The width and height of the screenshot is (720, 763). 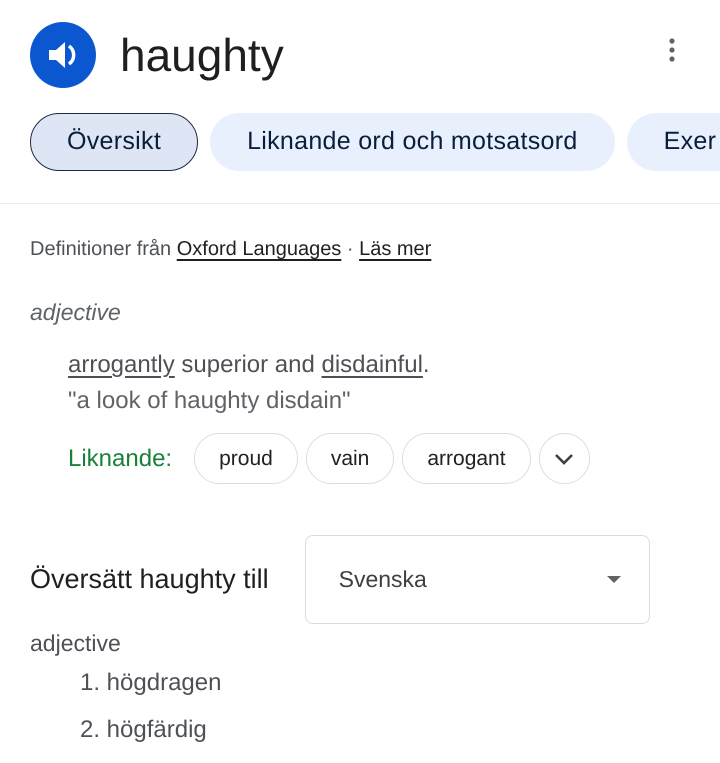 What do you see at coordinates (350, 458) in the screenshot?
I see `synonym-chip: vain` at bounding box center [350, 458].